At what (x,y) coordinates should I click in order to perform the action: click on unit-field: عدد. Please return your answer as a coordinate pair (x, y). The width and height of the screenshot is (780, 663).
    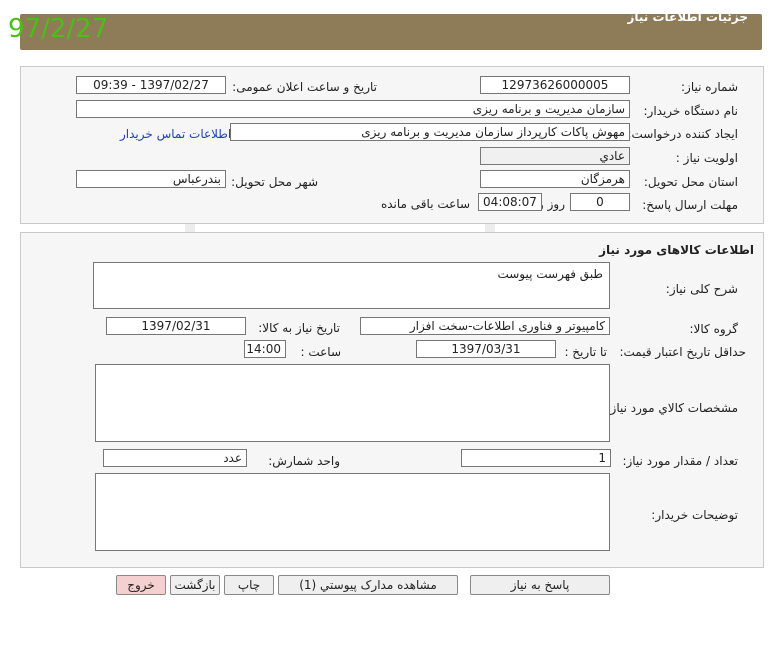
    Looking at the image, I should click on (175, 458).